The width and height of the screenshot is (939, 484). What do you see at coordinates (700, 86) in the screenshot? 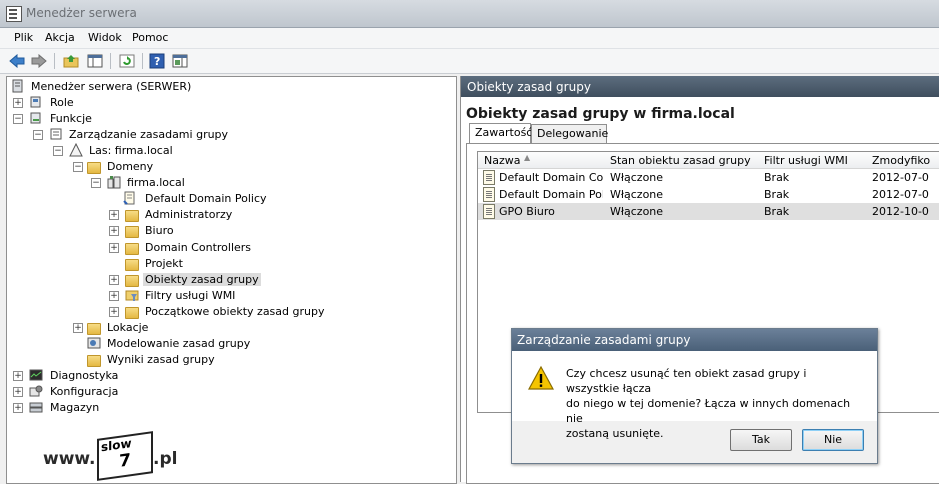
I see `result-pane-header: Obiekty zasad grupy` at bounding box center [700, 86].